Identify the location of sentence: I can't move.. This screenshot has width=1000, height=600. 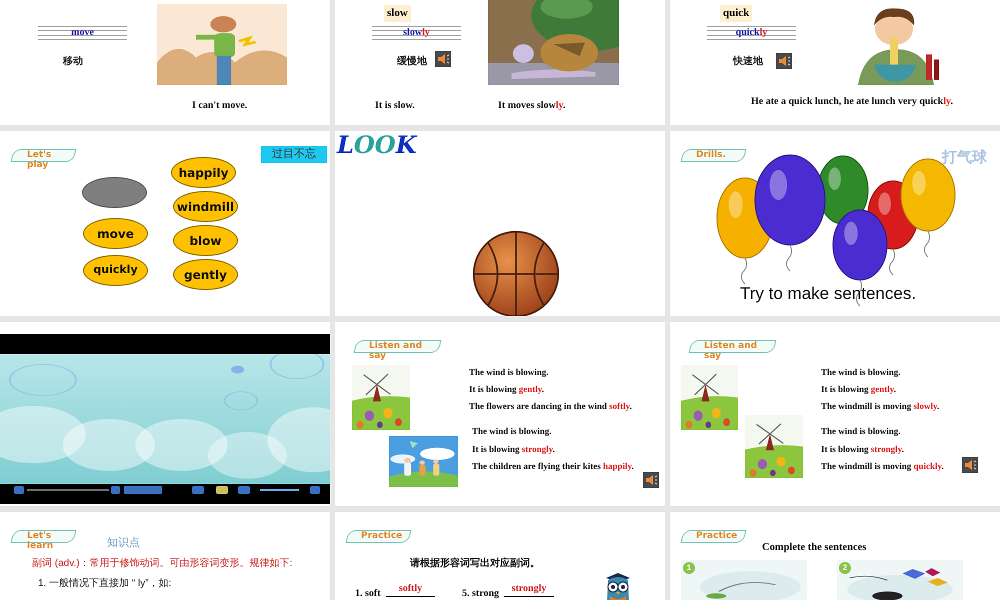
(220, 106).